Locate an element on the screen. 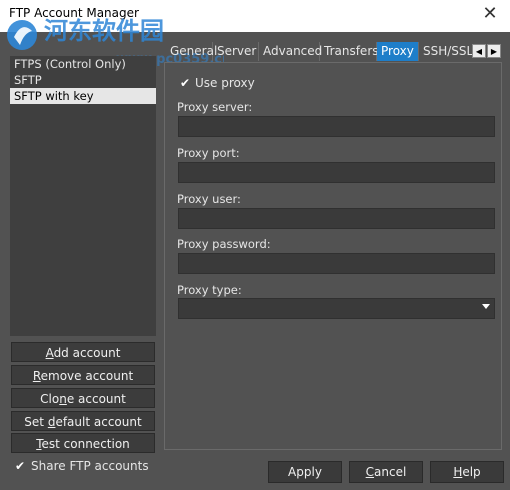  proxy-user-input is located at coordinates (336, 218).